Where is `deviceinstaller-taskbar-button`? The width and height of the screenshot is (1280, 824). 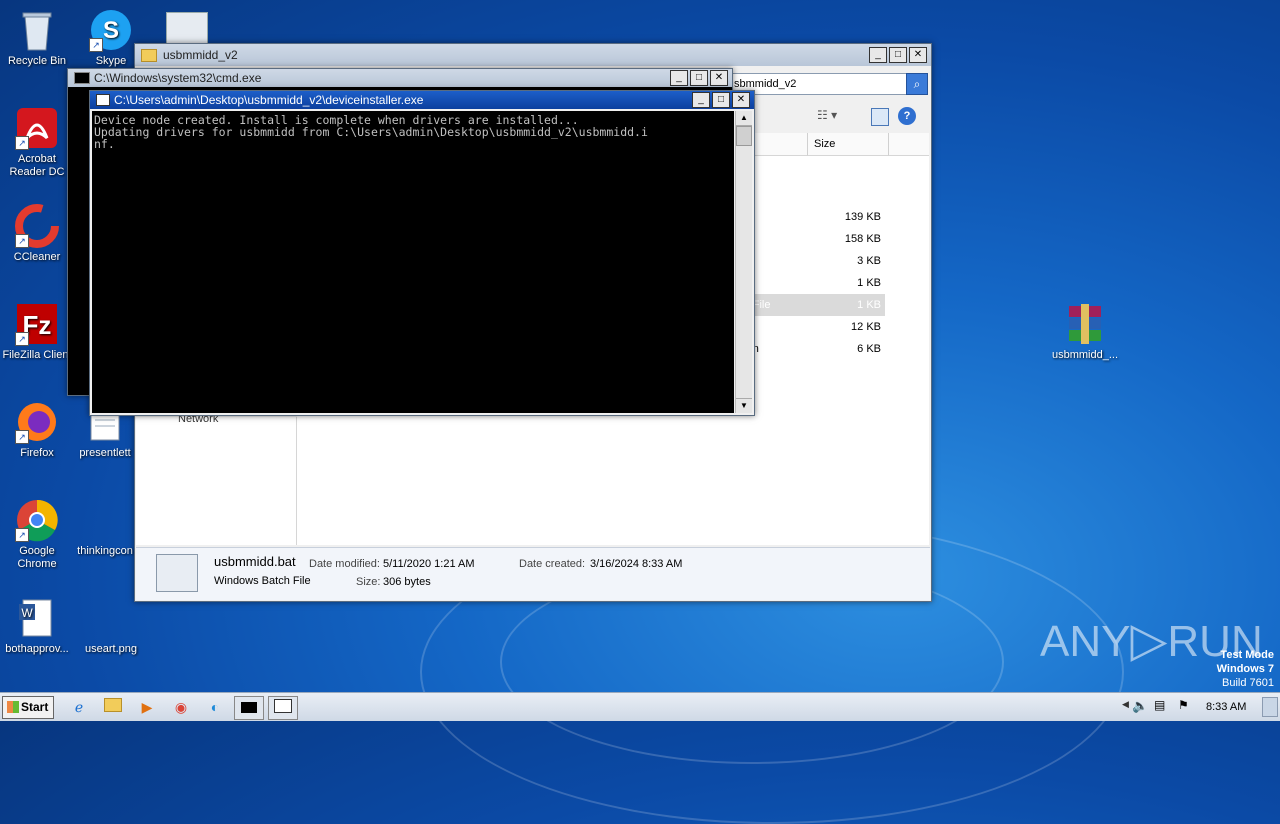
deviceinstaller-taskbar-button is located at coordinates (283, 708).